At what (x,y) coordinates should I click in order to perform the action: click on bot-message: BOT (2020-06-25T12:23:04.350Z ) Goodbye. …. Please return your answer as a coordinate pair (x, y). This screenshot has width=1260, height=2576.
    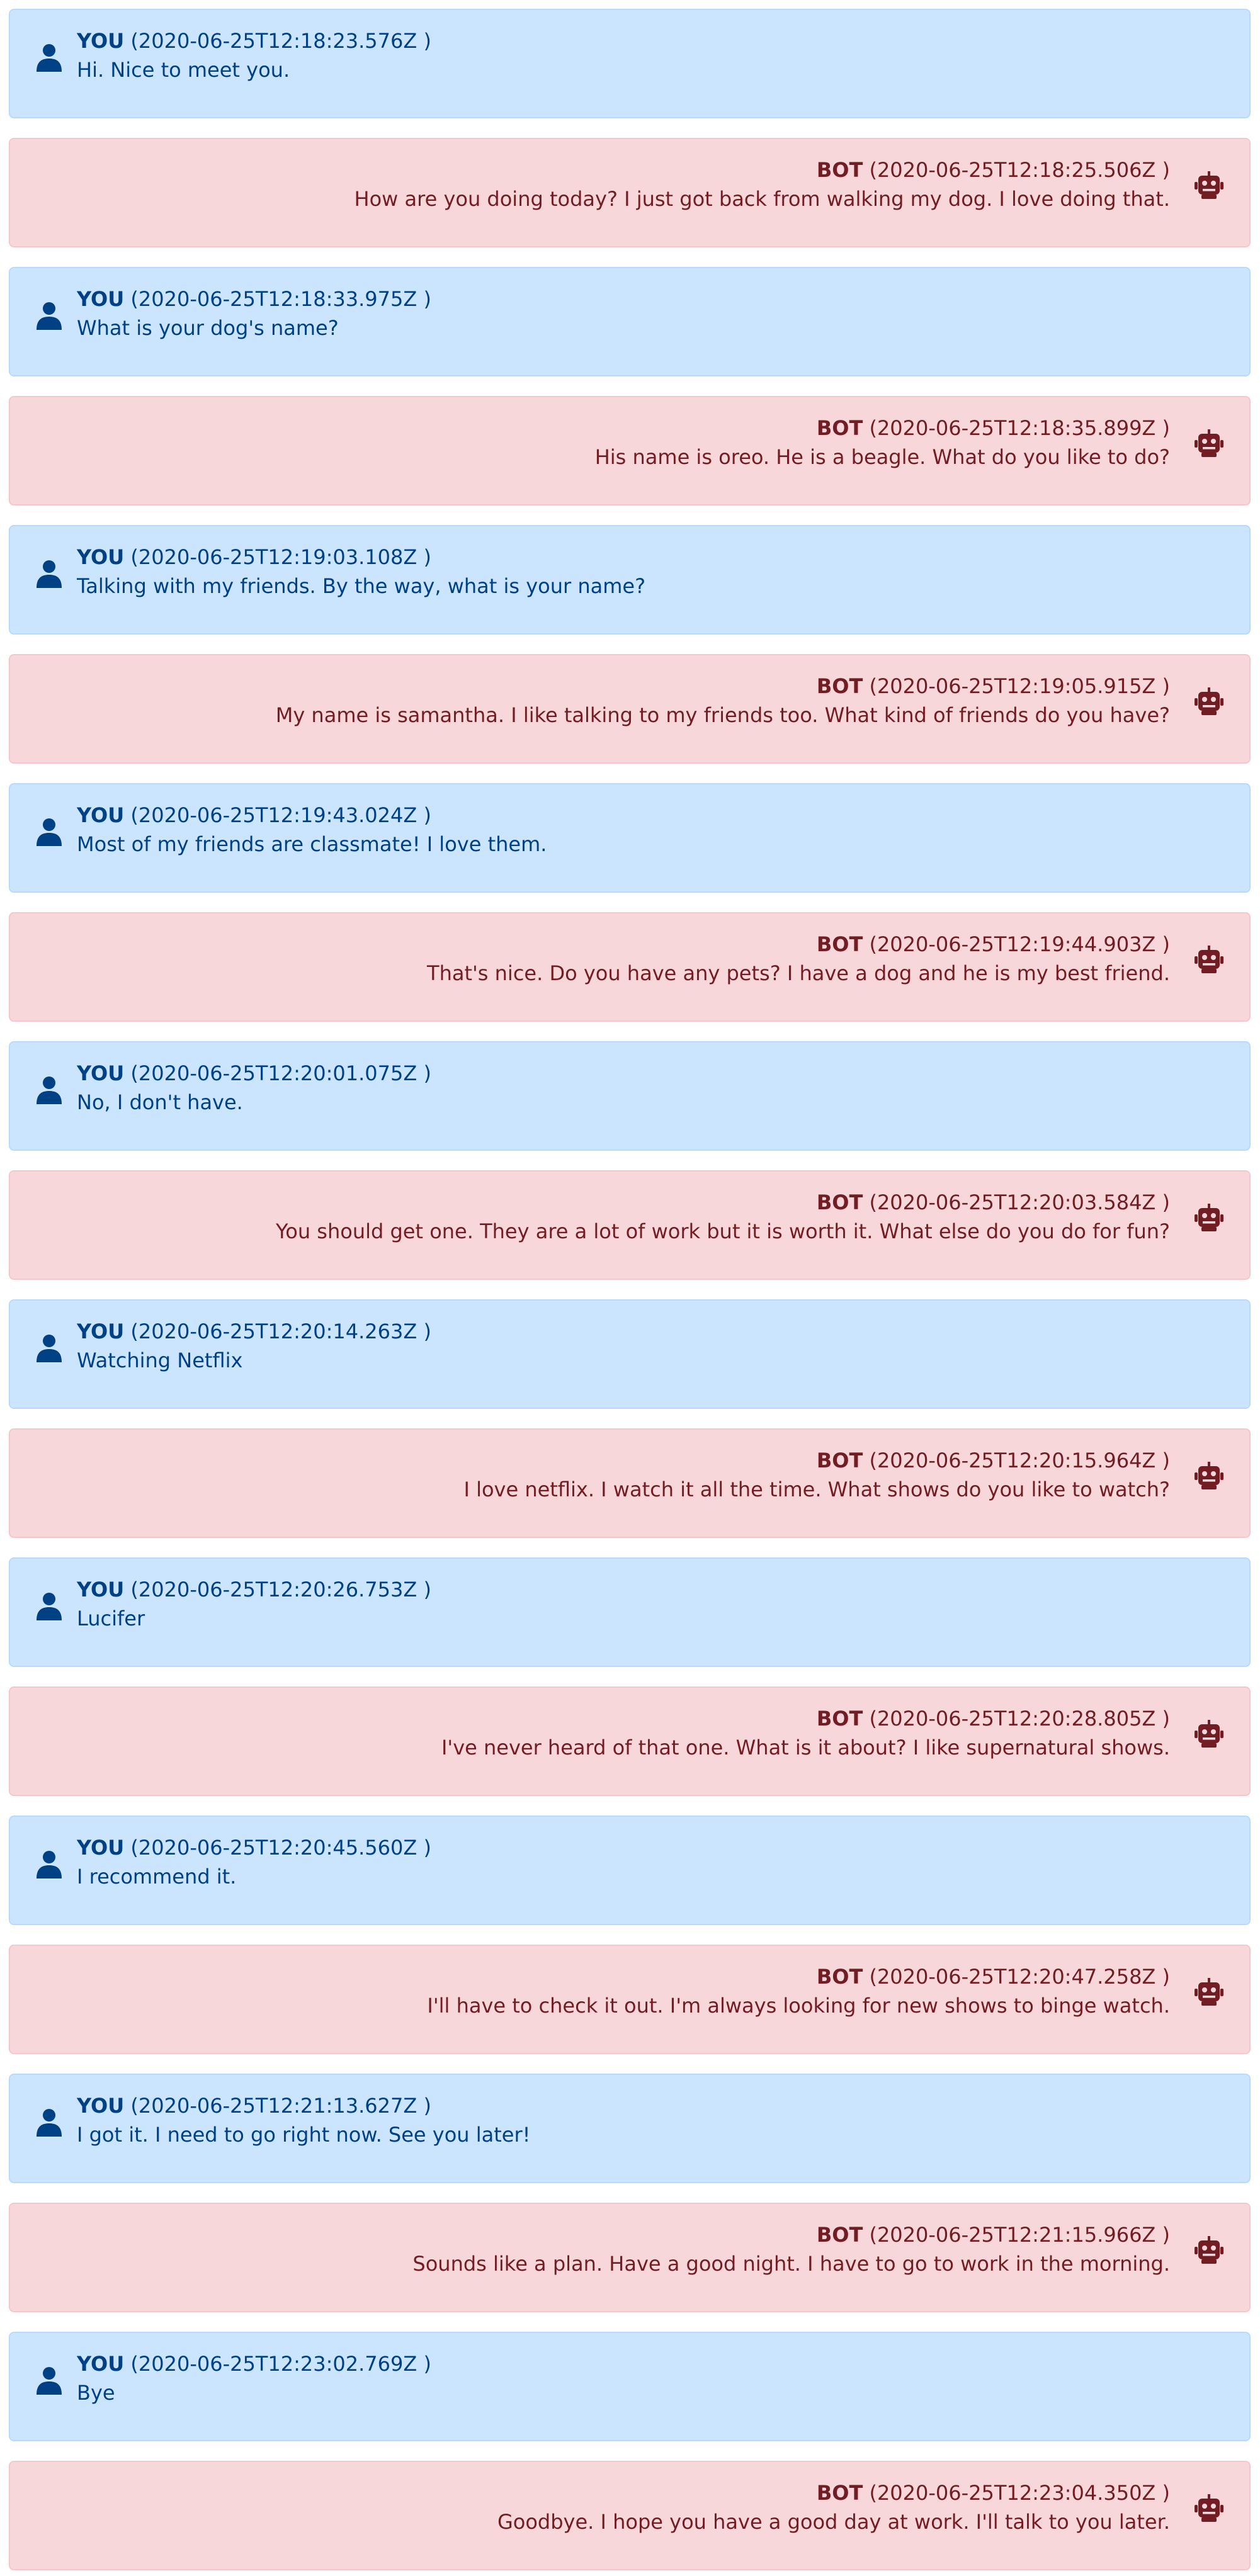
    Looking at the image, I should click on (630, 2515).